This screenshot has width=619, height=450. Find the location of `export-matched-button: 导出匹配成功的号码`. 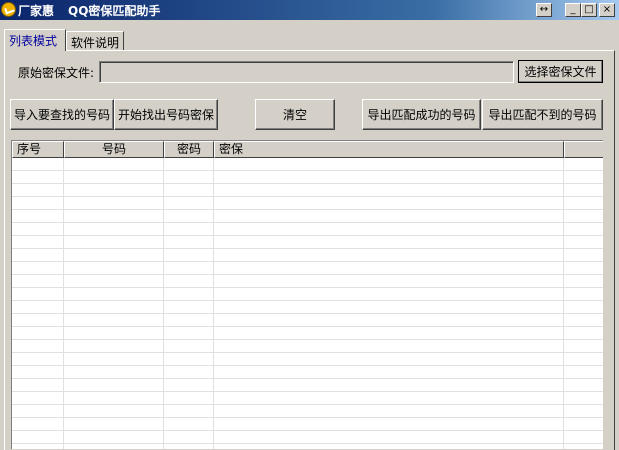

export-matched-button: 导出匹配成功的号码 is located at coordinates (421, 114).